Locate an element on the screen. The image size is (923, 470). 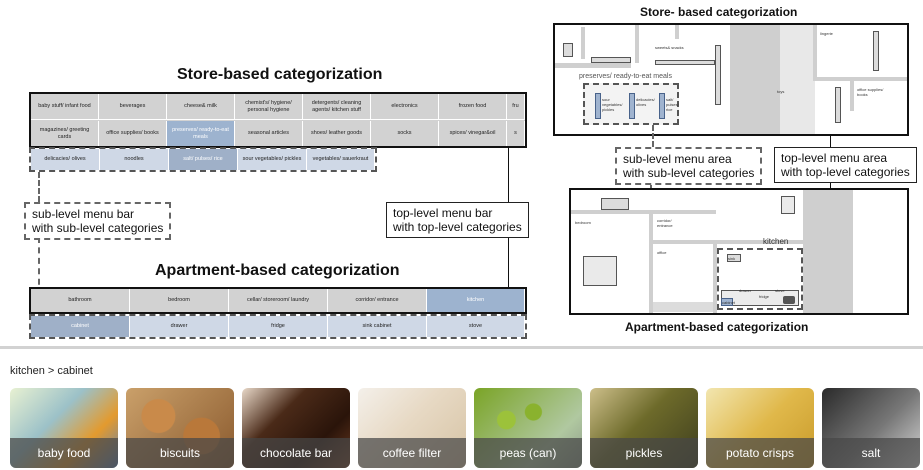
apt-cat-cellar: cellar/ storeroom/ laundry is located at coordinates (278, 300).